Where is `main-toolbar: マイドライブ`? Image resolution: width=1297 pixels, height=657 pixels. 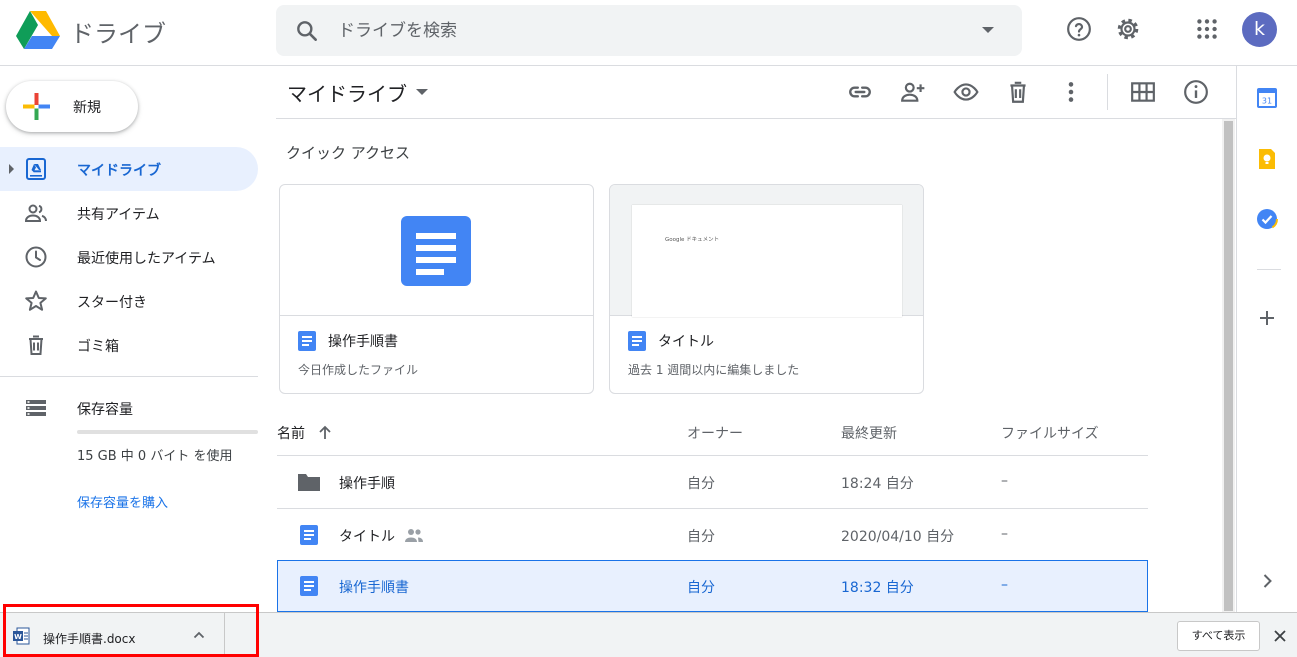
main-toolbar: マイドライブ is located at coordinates (756, 92).